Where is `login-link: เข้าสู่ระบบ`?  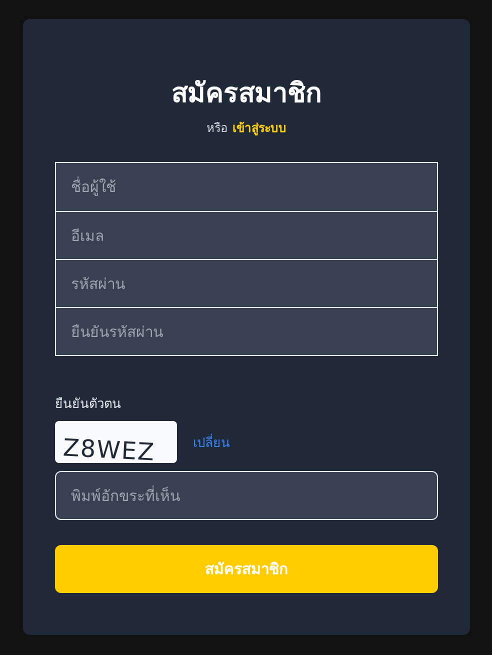 login-link: เข้าสู่ระบบ is located at coordinates (259, 128).